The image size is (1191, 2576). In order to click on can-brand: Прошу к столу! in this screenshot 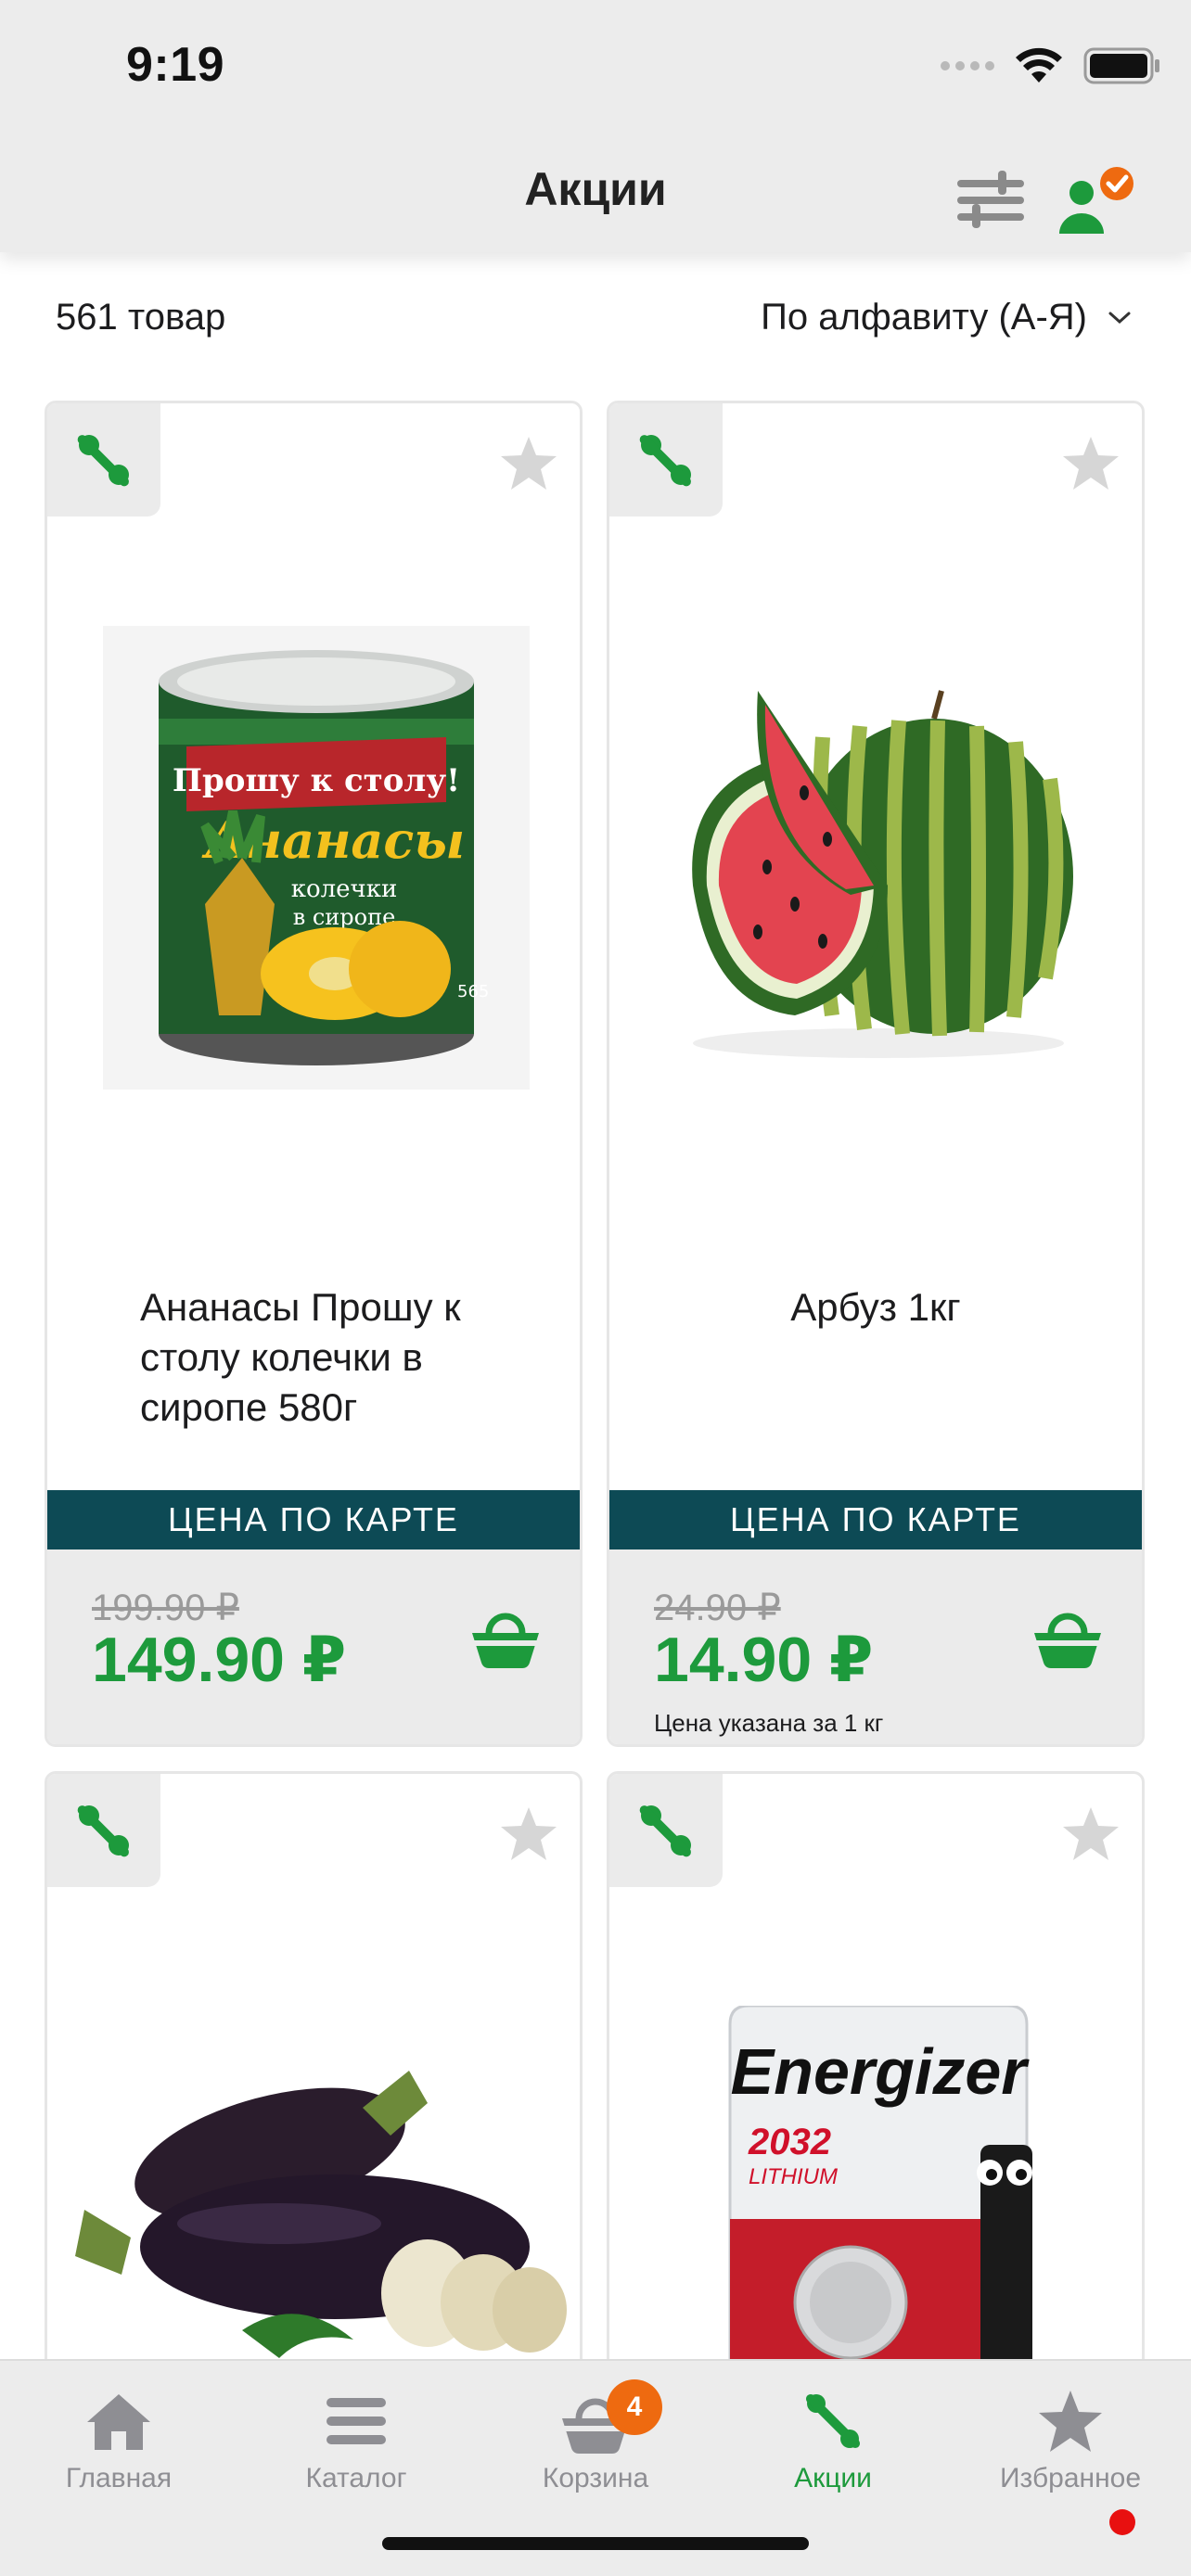, I will do `click(316, 780)`.